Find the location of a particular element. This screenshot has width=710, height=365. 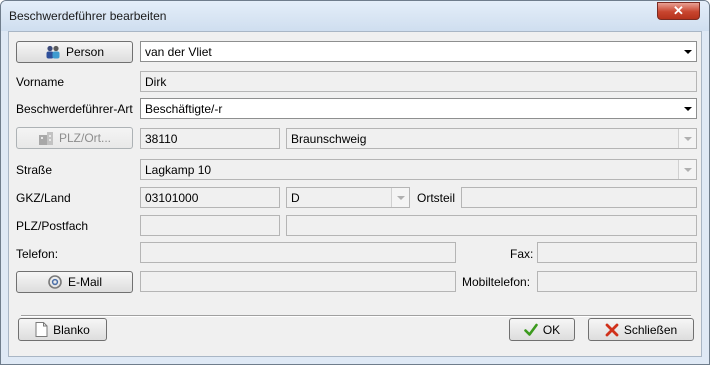

telefon-field is located at coordinates (298, 252).